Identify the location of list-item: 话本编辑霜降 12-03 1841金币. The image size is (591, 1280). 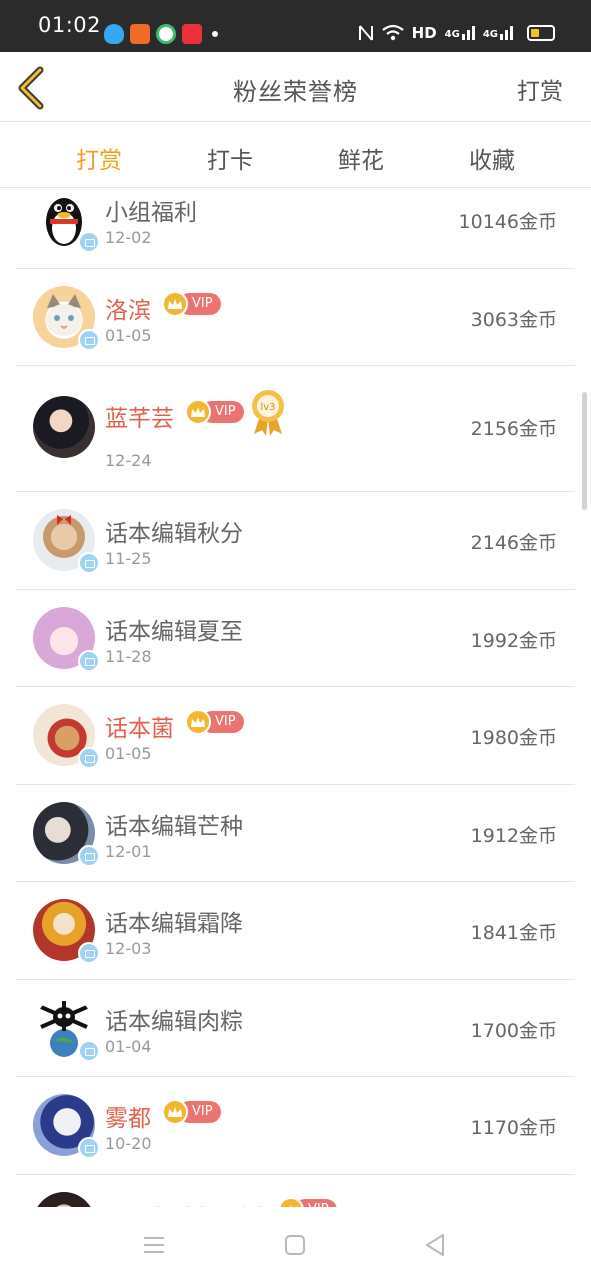
(295, 931).